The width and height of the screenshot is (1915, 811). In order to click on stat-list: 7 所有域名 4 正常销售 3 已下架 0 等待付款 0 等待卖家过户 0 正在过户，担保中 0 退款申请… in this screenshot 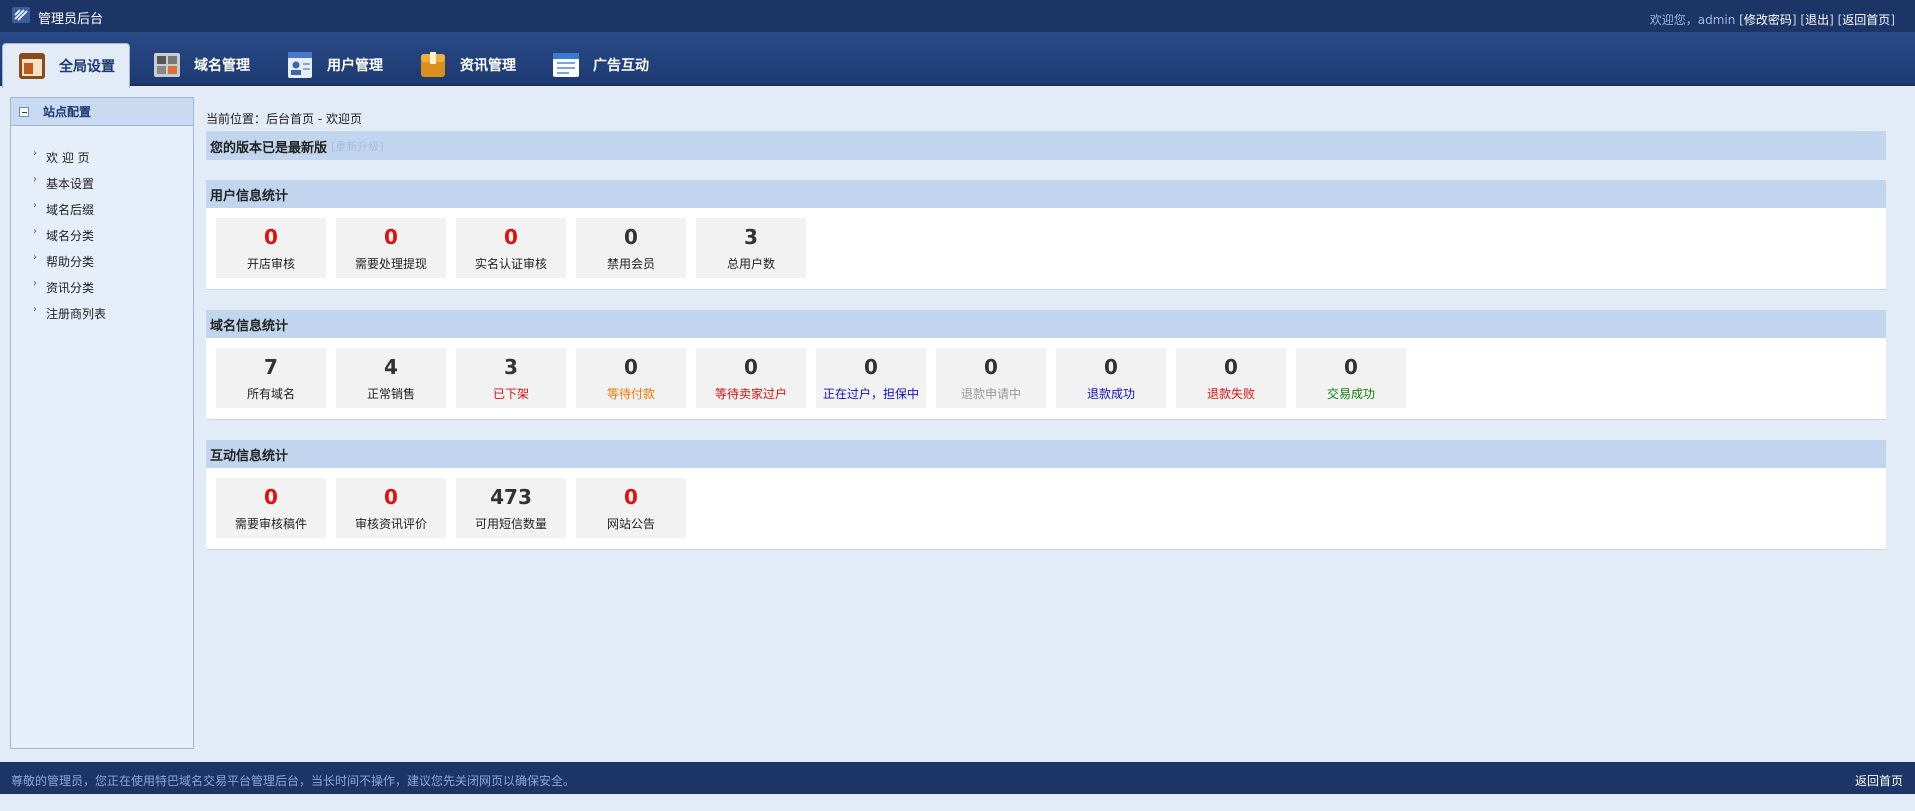, I will do `click(1046, 379)`.